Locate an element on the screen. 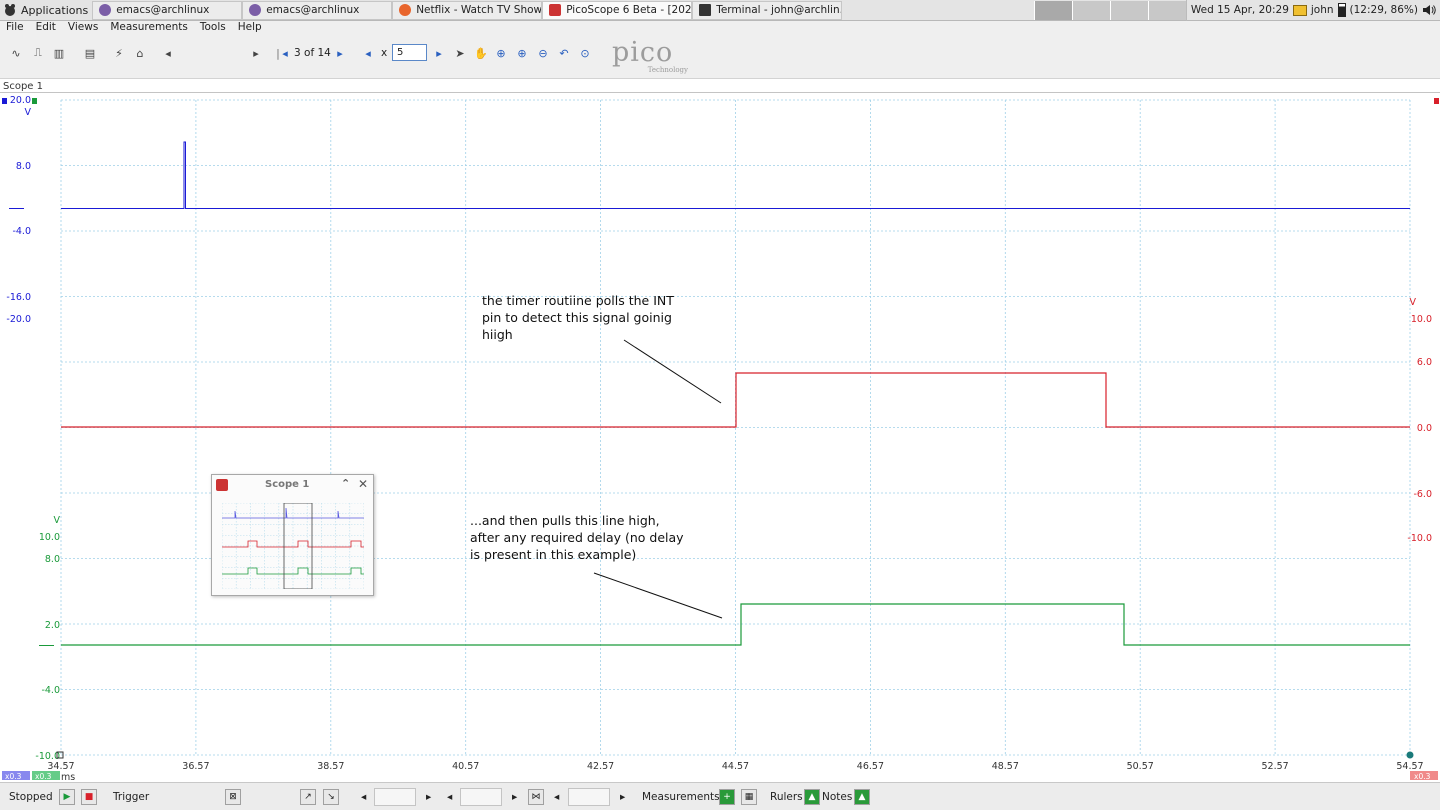 The height and width of the screenshot is (810, 1440). picoscope-icon is located at coordinates (555, 10).